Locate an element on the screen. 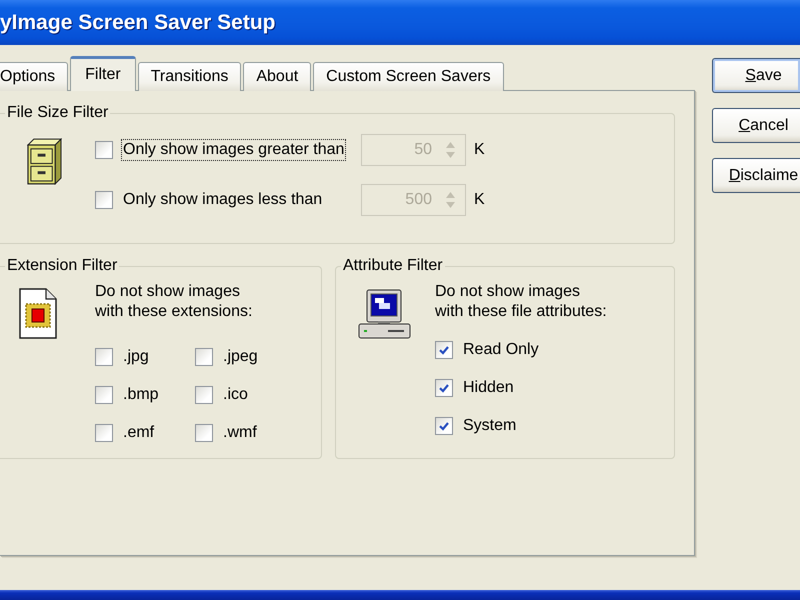  computer-icon is located at coordinates (384, 314).